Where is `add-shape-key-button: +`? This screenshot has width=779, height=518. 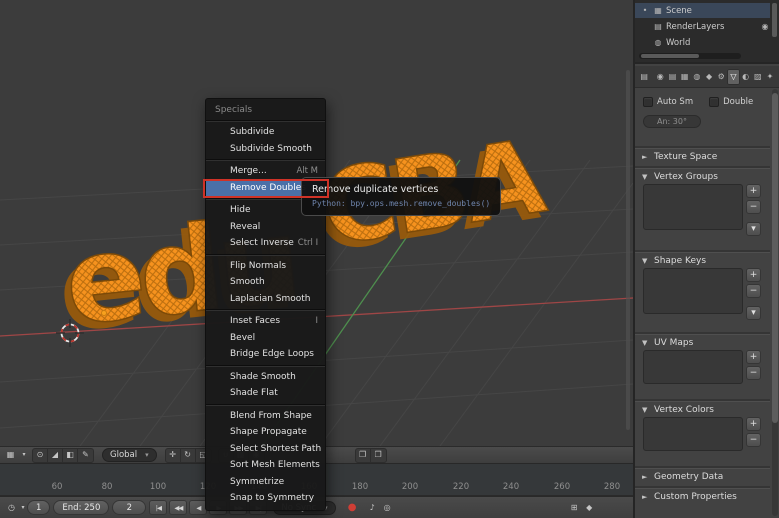 add-shape-key-button: + is located at coordinates (753, 275).